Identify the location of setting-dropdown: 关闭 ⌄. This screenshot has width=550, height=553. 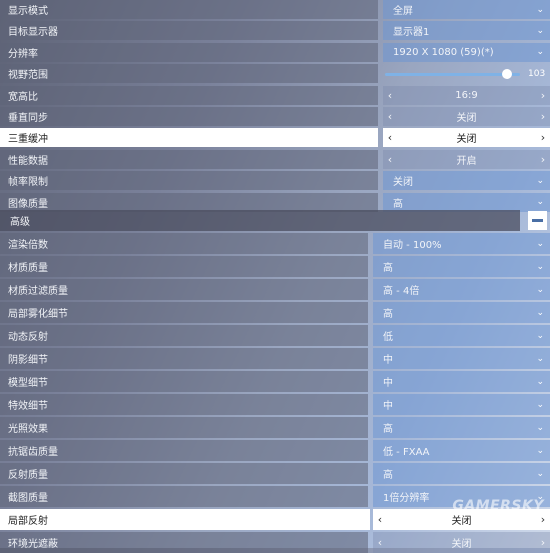
(466, 181).